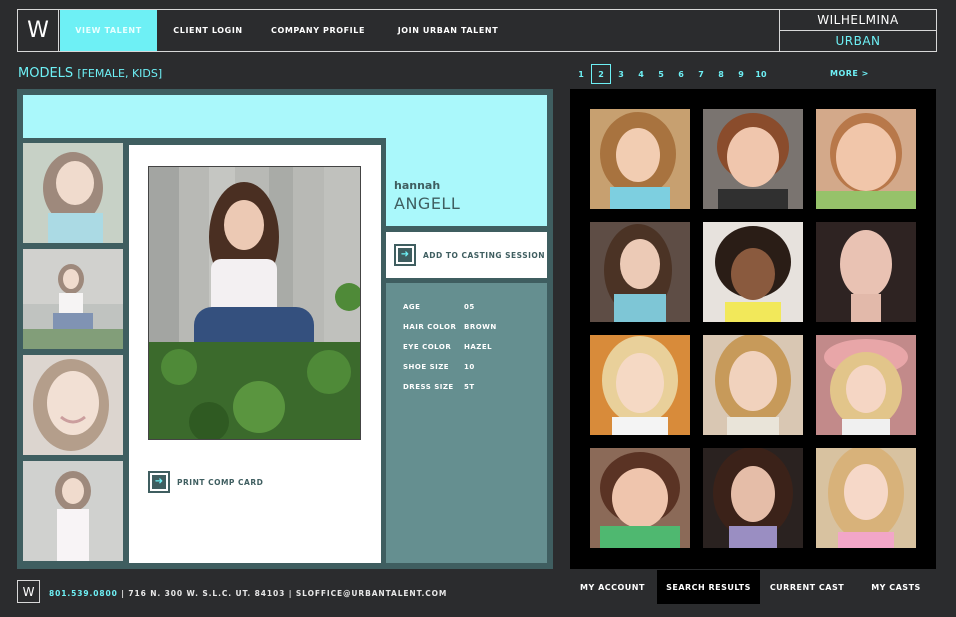 This screenshot has height=617, width=956. Describe the element at coordinates (417, 185) in the screenshot. I see `first-name: hannah` at that location.